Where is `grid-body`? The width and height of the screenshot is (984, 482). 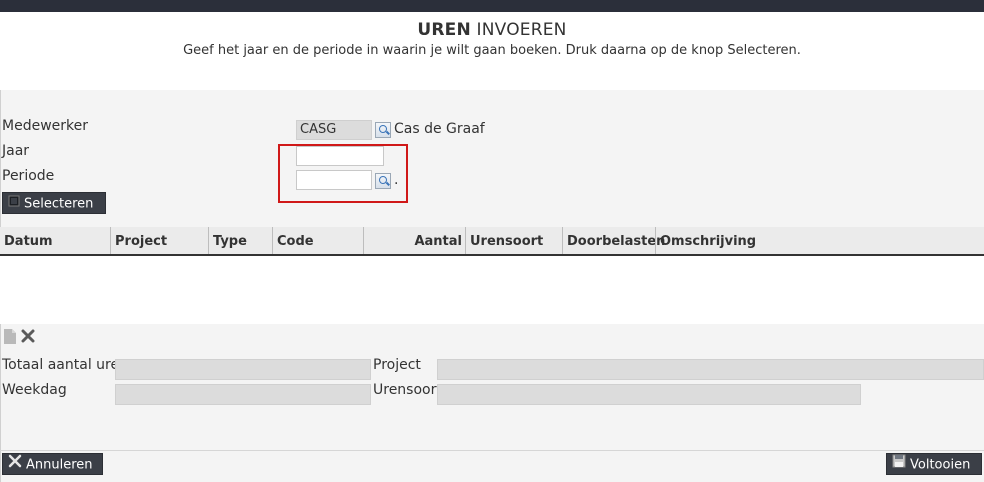 grid-body is located at coordinates (492, 290).